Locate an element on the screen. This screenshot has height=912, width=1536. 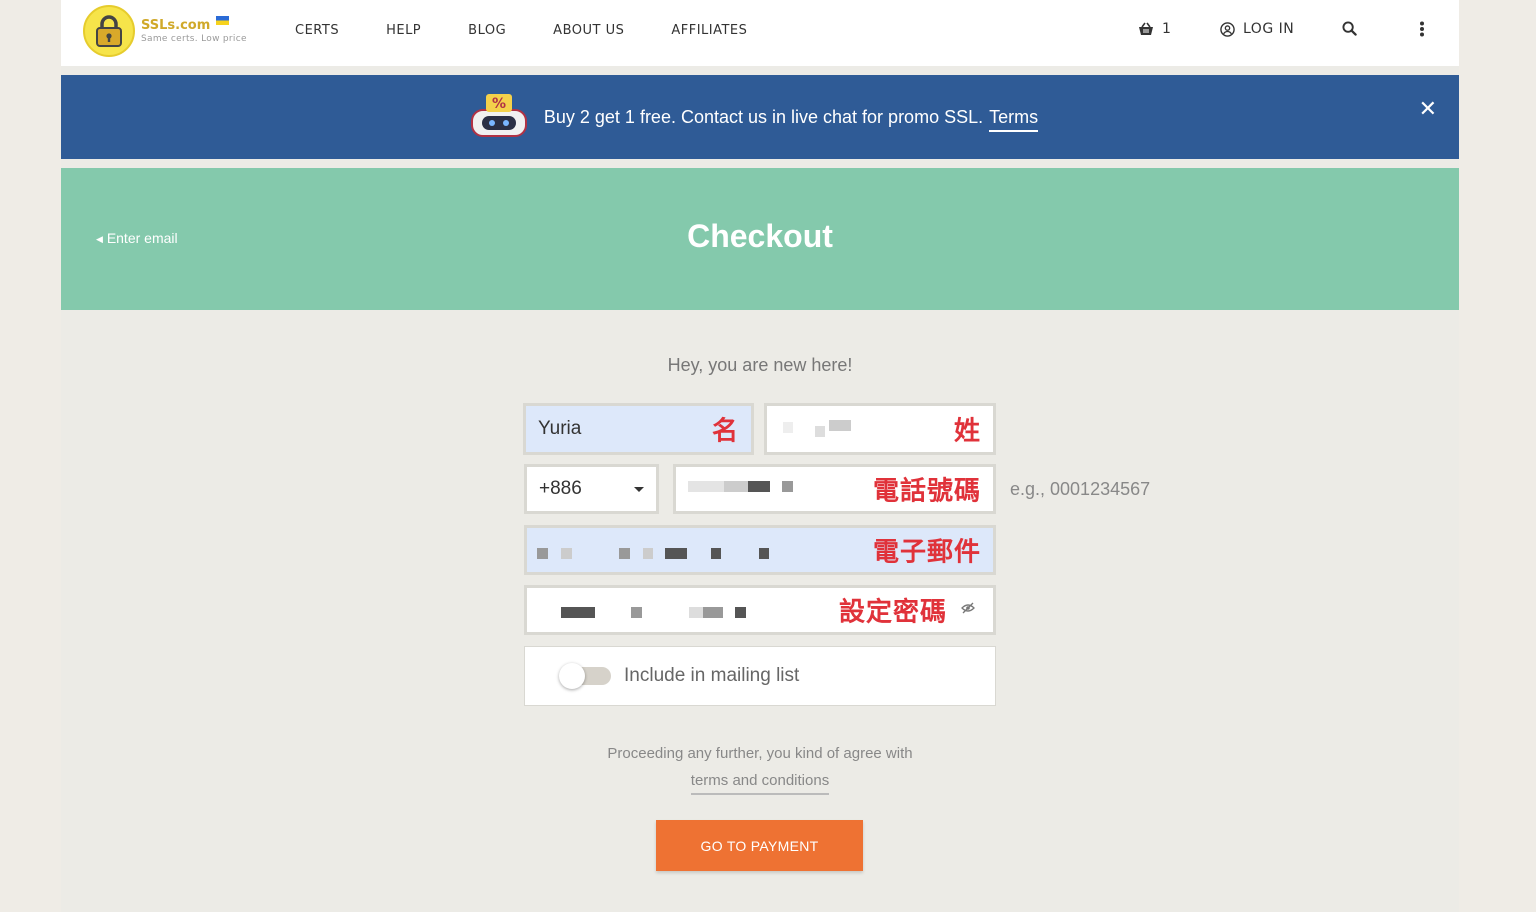
first-name-annotation: 名 is located at coordinates (725, 431).